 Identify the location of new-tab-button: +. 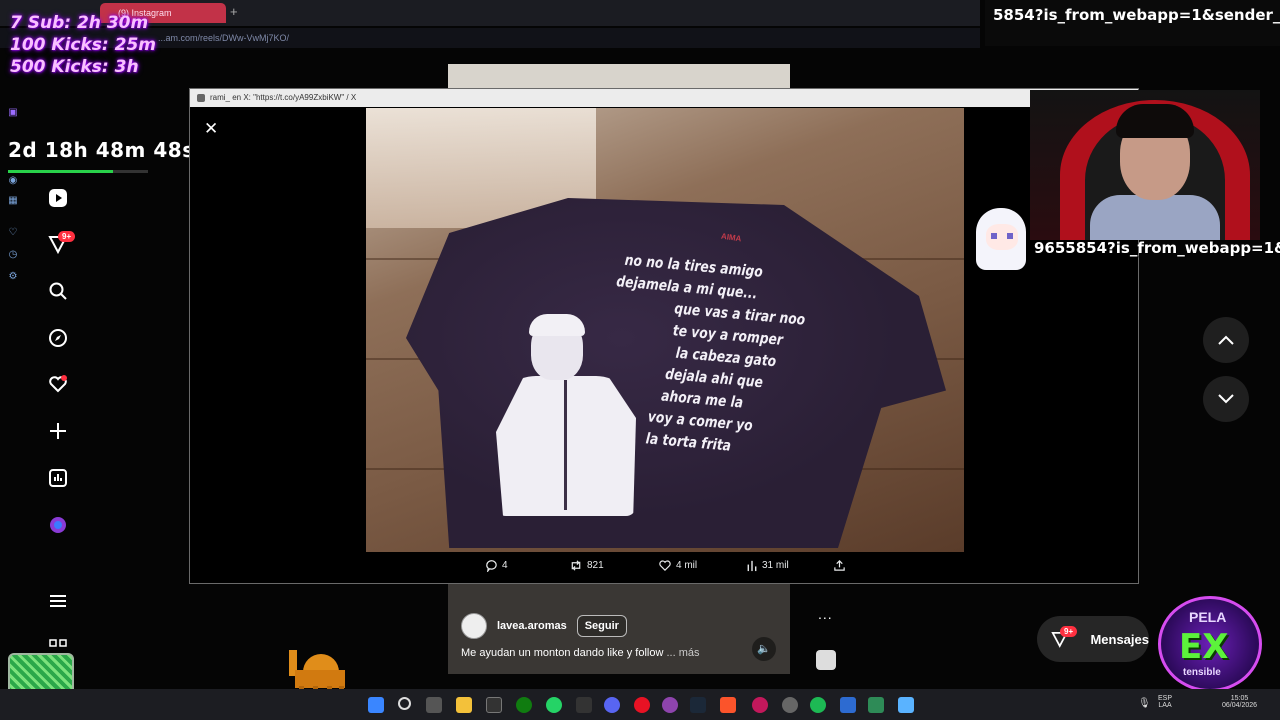
(234, 11).